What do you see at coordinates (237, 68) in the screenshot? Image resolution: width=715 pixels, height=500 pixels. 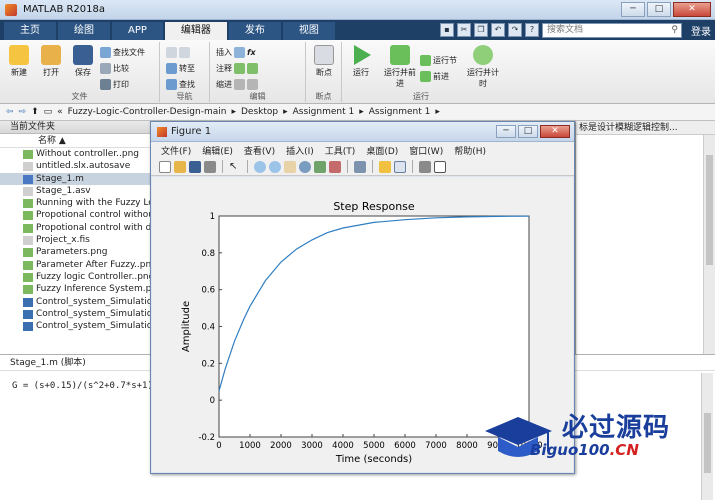 I see `comment-button: 注释` at bounding box center [237, 68].